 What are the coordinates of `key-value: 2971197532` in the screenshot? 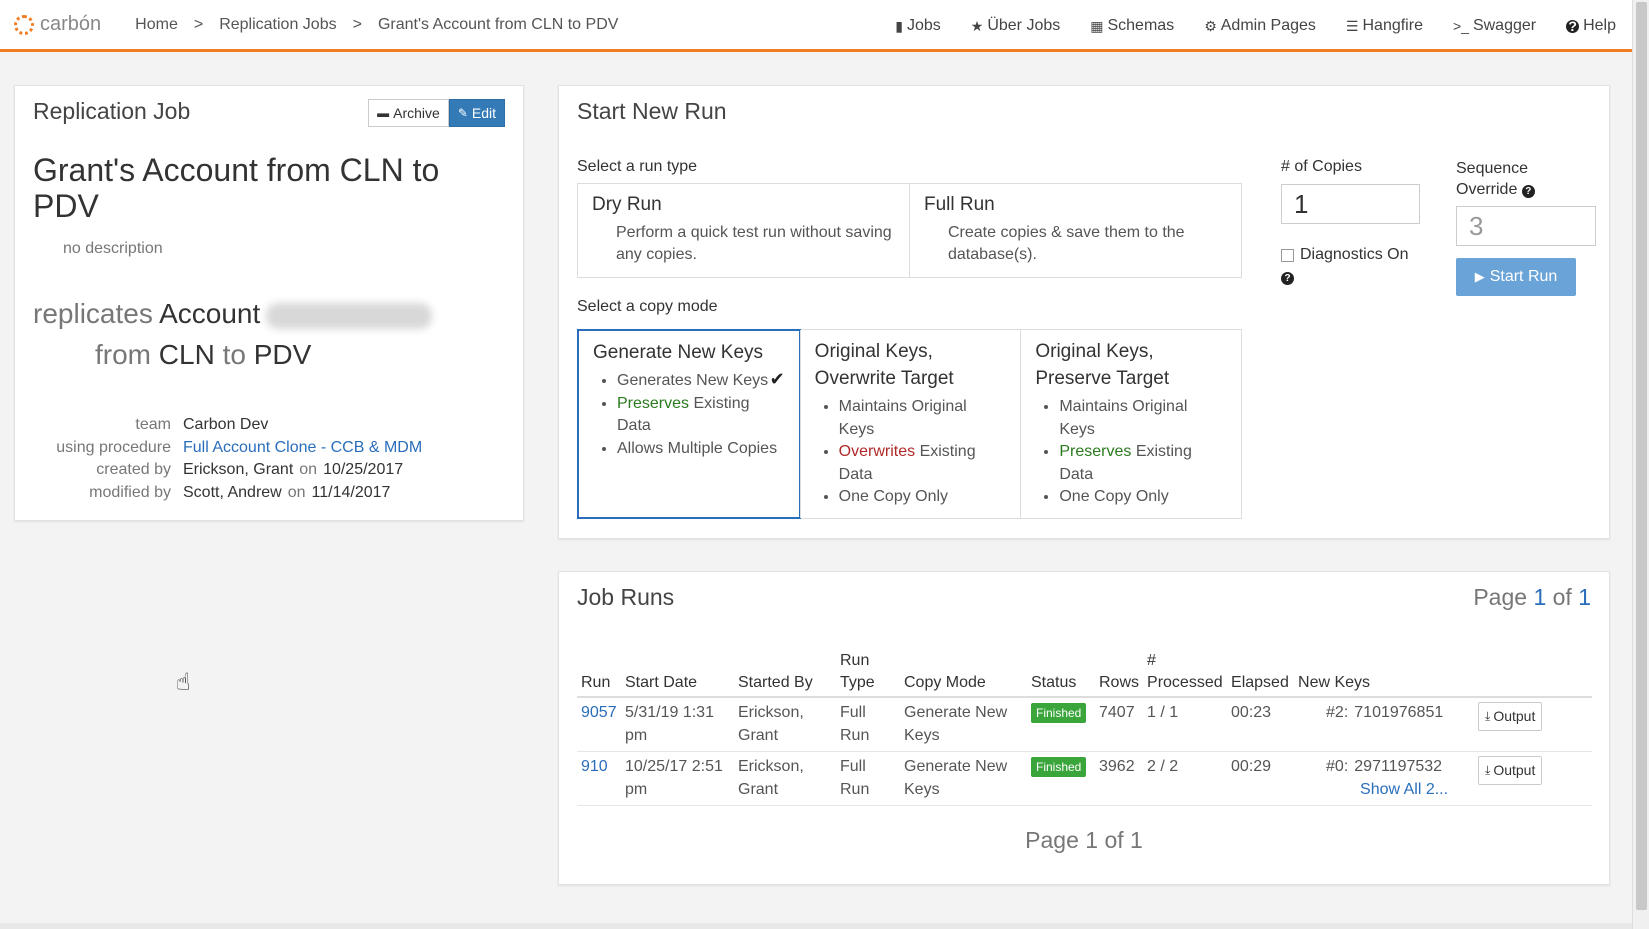 It's located at (1398, 766).